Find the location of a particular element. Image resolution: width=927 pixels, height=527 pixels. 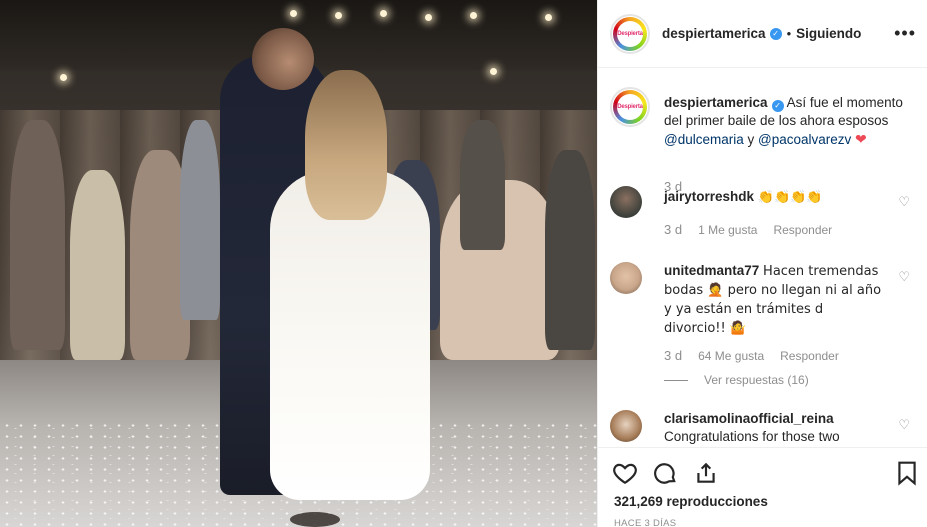

comment-meta: 3 d 1 Me gusta Responder is located at coordinates (748, 229).